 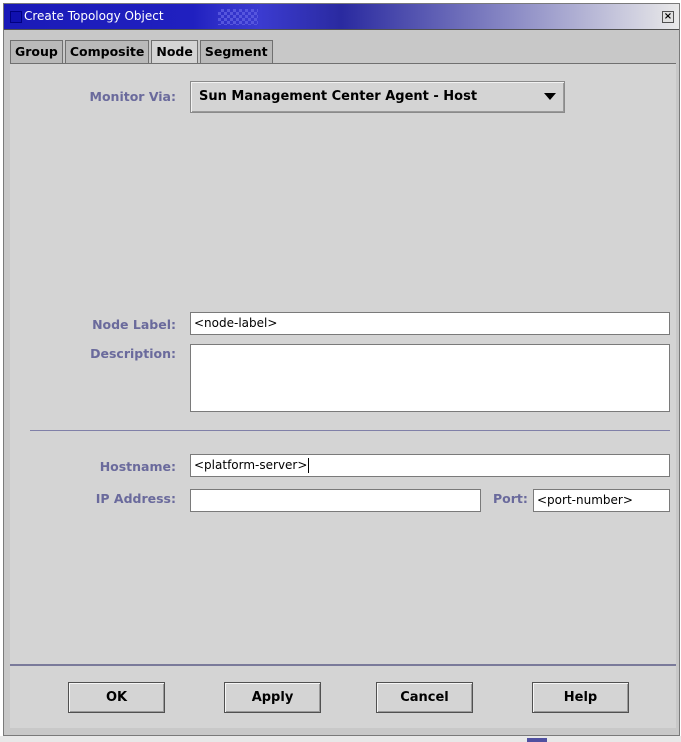 What do you see at coordinates (132, 96) in the screenshot?
I see `monitor-via-label: Monitor Via:` at bounding box center [132, 96].